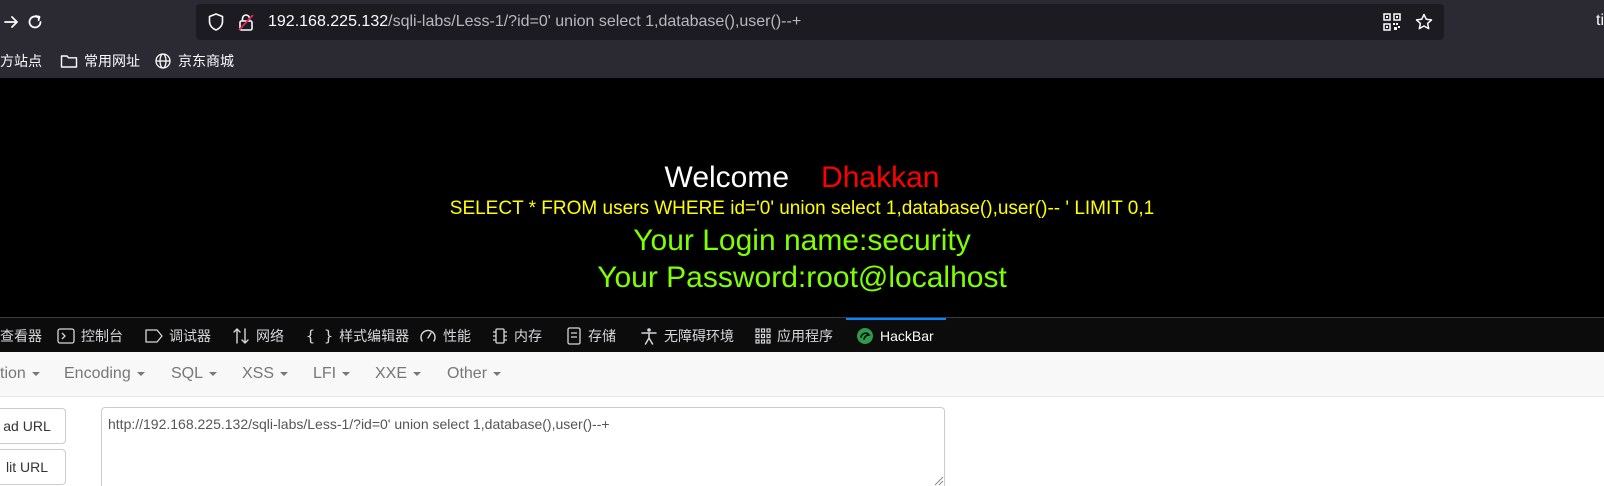 The image size is (1604, 486). Describe the element at coordinates (391, 373) in the screenshot. I see `menu-label: XXE` at that location.